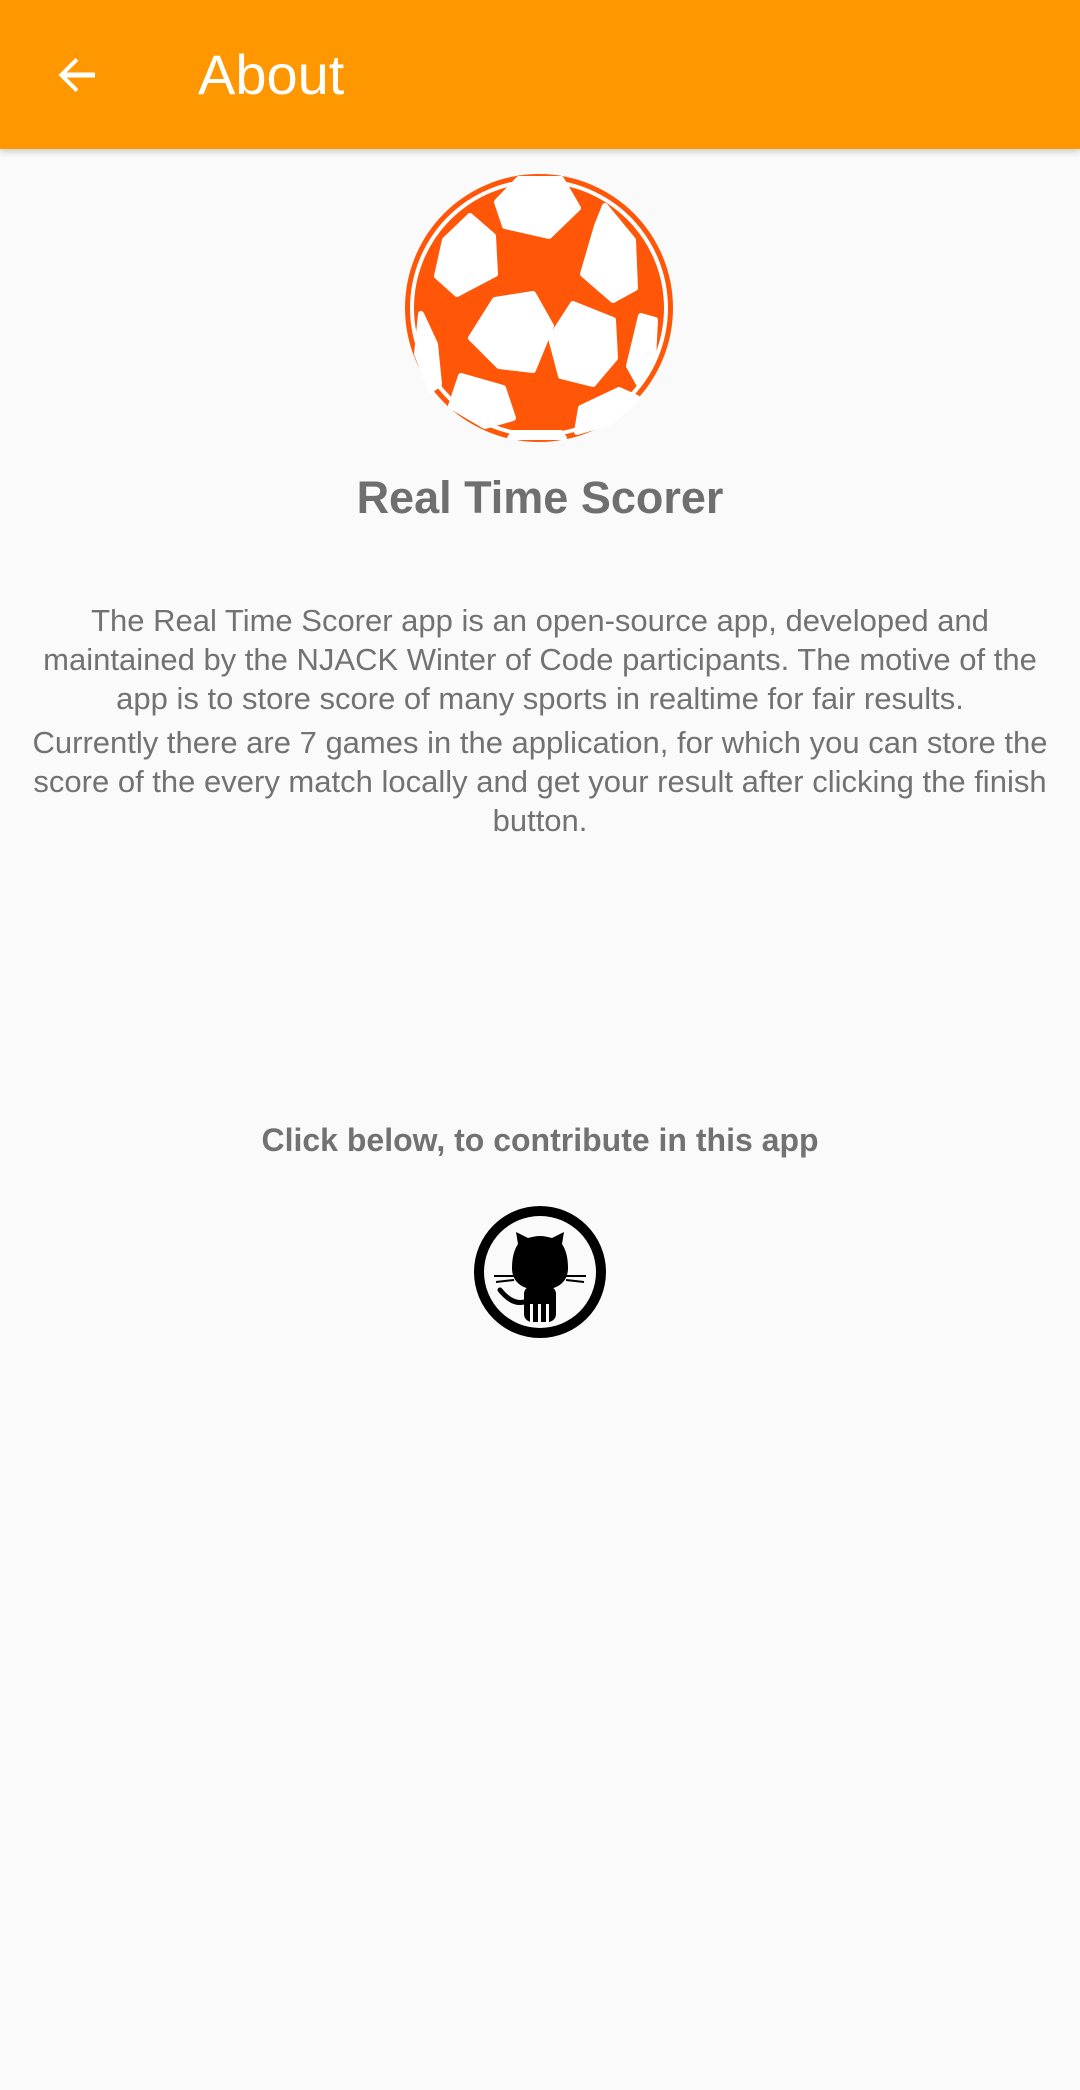 The height and width of the screenshot is (2090, 1080). I want to click on soccer-ball-icon, so click(539, 308).